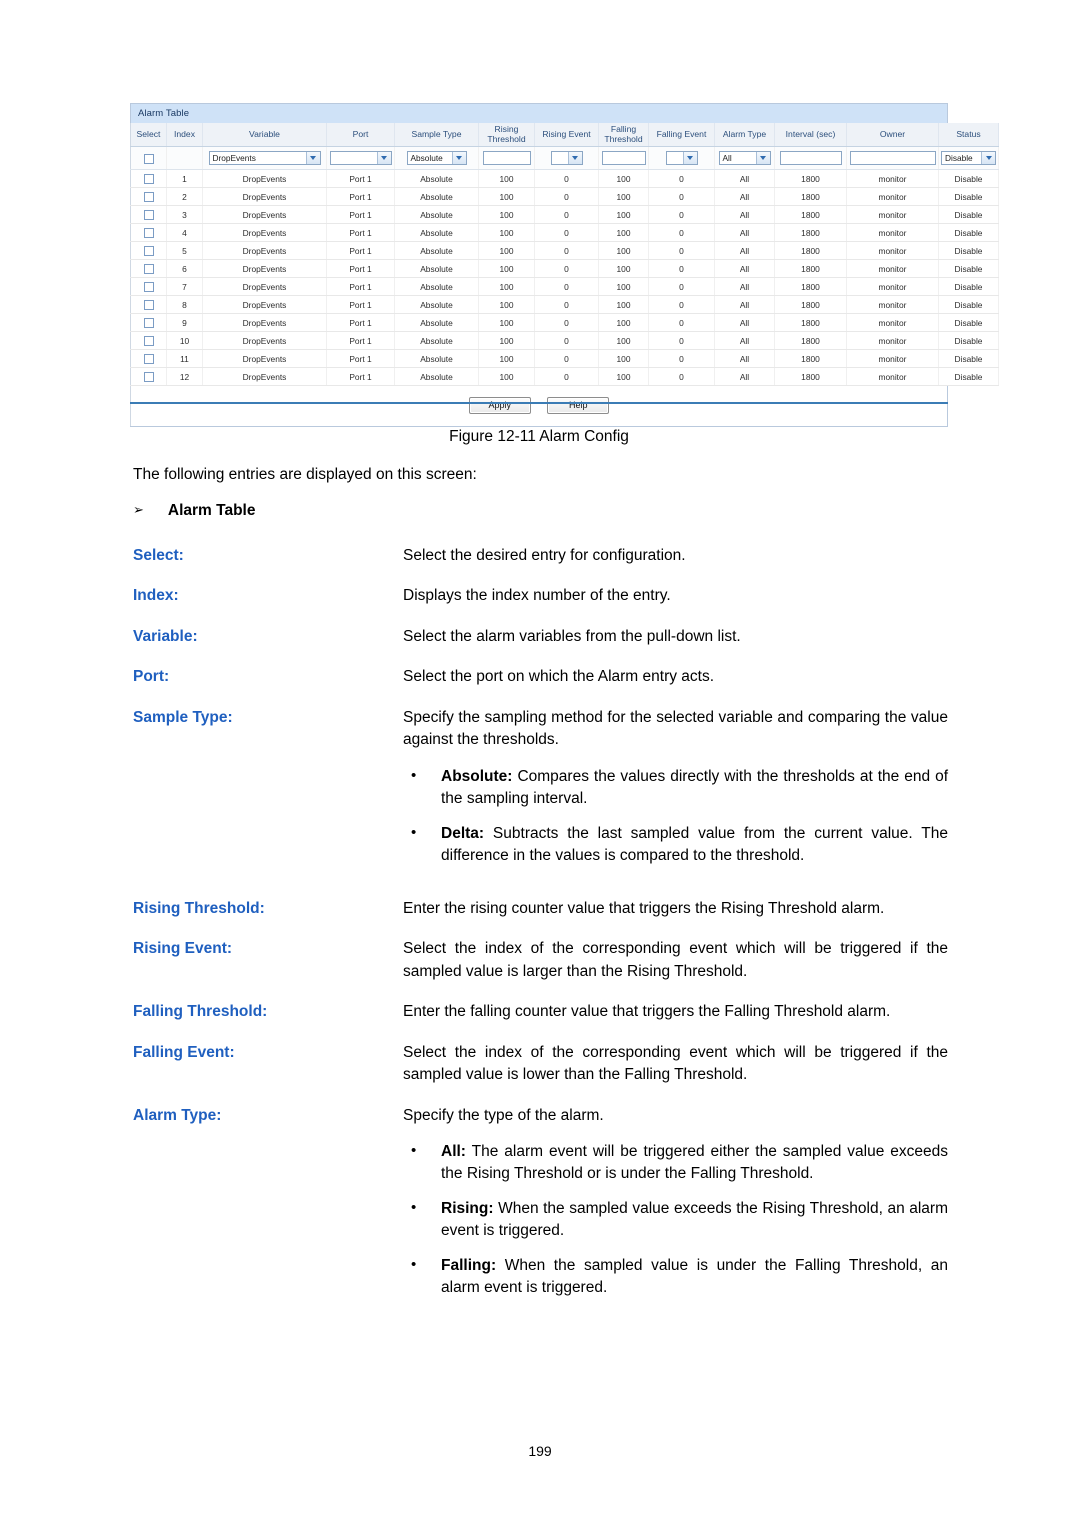  Describe the element at coordinates (436, 158) in the screenshot. I see `sample-type-dropdown: Absolute` at that location.